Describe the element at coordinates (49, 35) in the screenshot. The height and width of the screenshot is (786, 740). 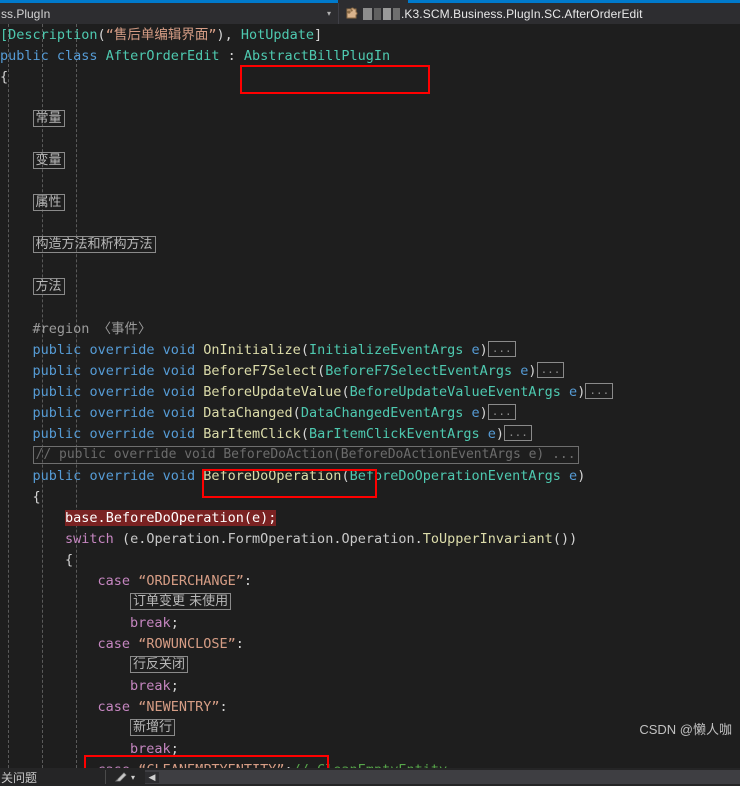
I see `code-token: [Description` at that location.